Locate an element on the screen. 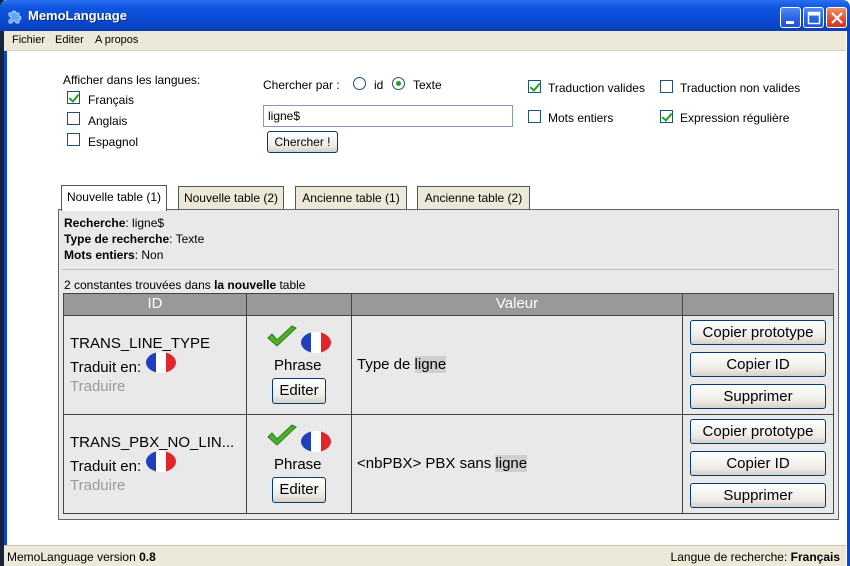 This screenshot has height=566, width=850. close-icon is located at coordinates (837, 18).